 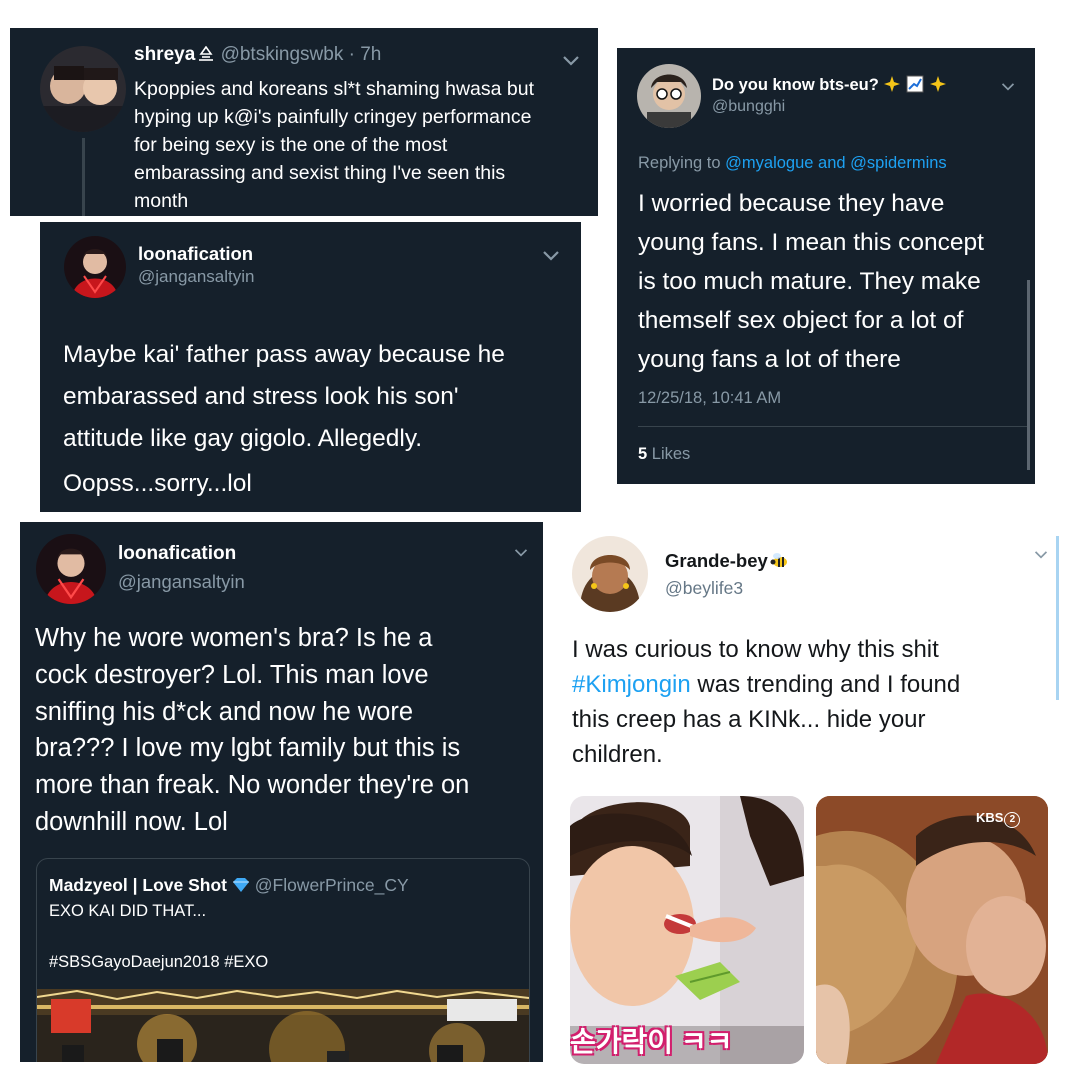 What do you see at coordinates (915, 84) in the screenshot?
I see `chart-emoji-icon` at bounding box center [915, 84].